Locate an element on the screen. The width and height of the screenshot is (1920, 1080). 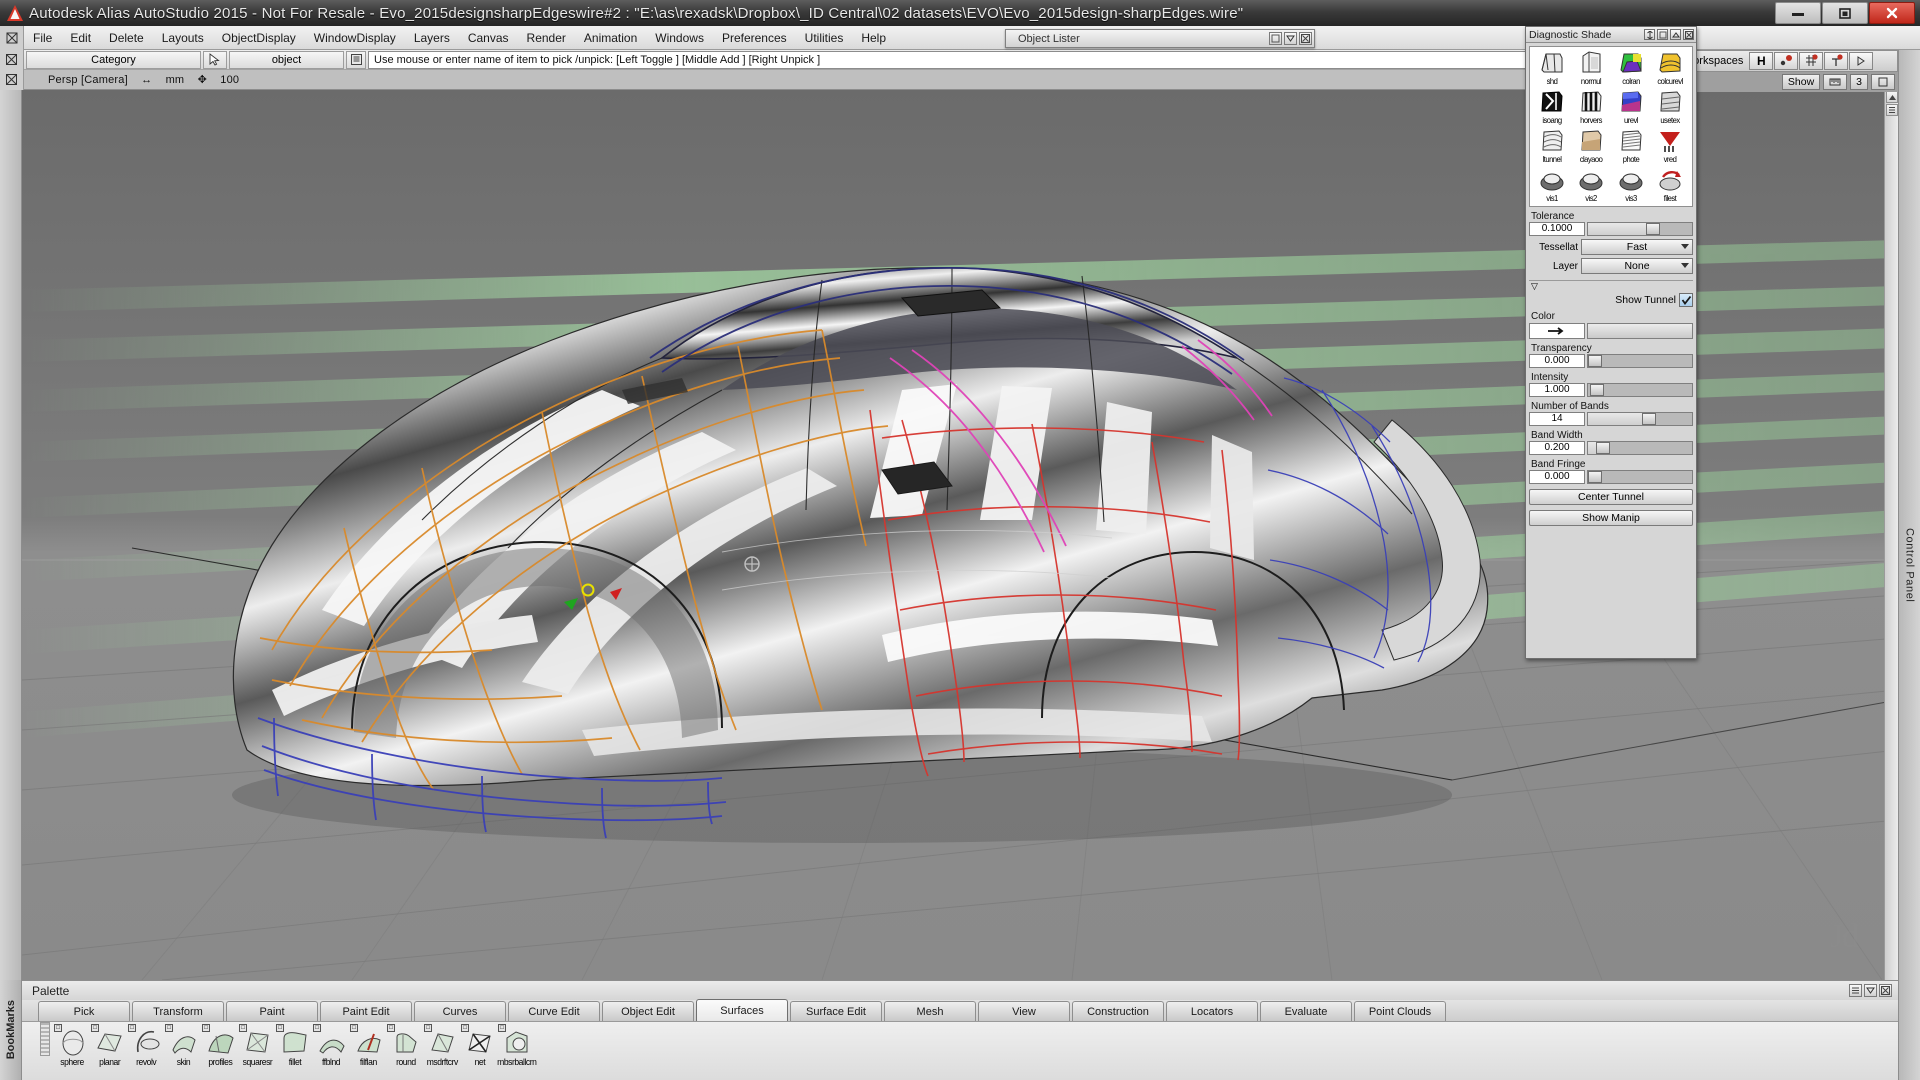
menu-item-layers: Layers is located at coordinates (432, 38).